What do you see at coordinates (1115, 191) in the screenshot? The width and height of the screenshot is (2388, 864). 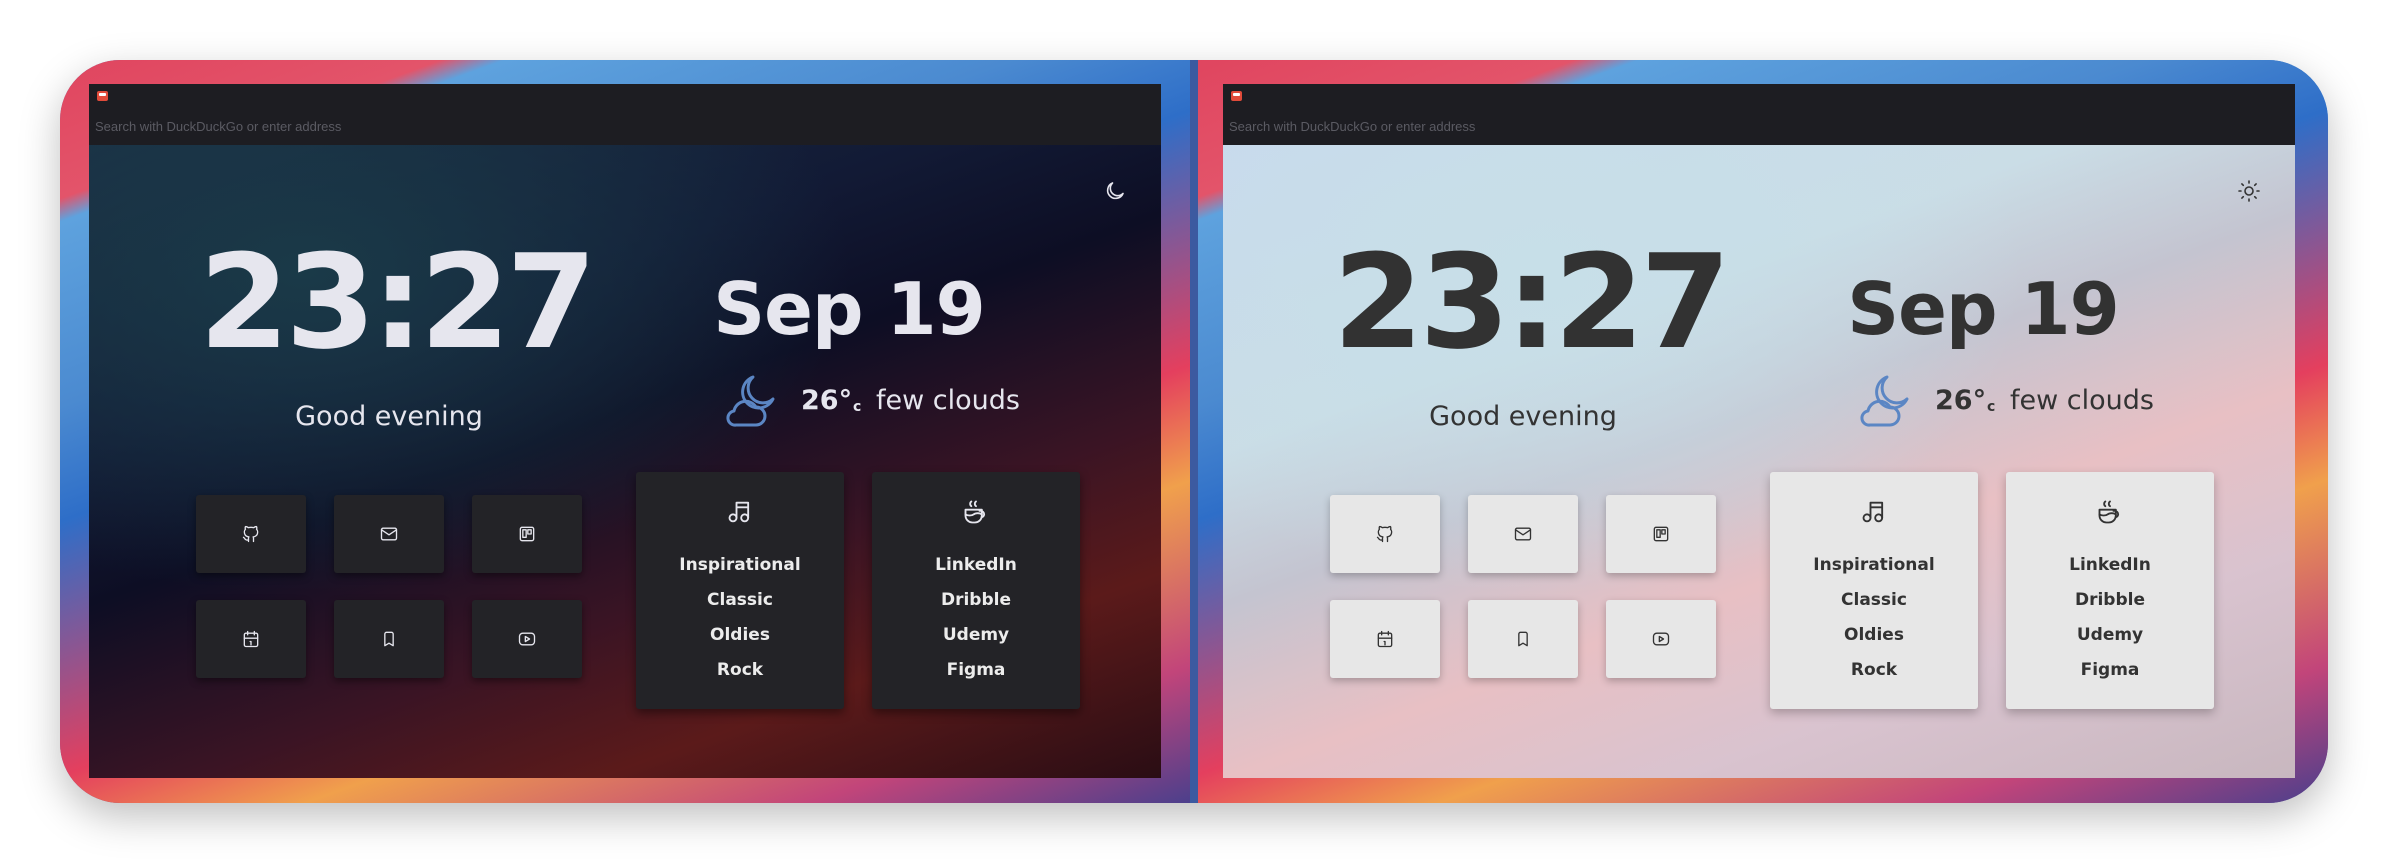 I see `moon-icon` at bounding box center [1115, 191].